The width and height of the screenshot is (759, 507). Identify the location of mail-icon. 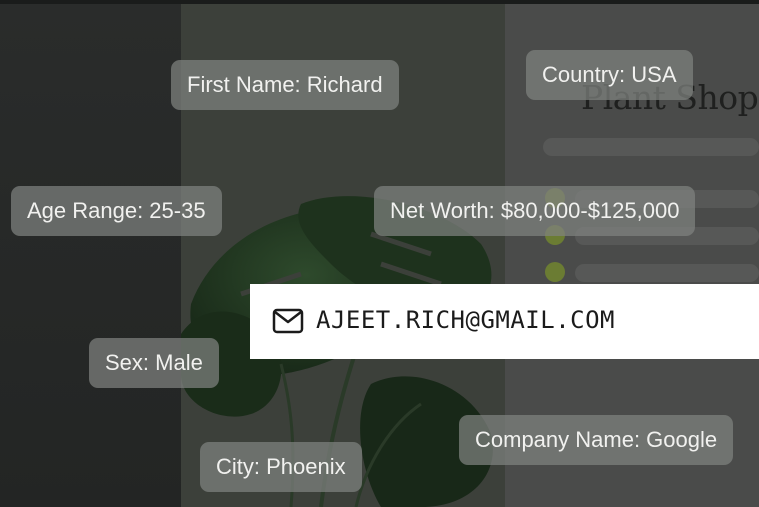
(288, 321).